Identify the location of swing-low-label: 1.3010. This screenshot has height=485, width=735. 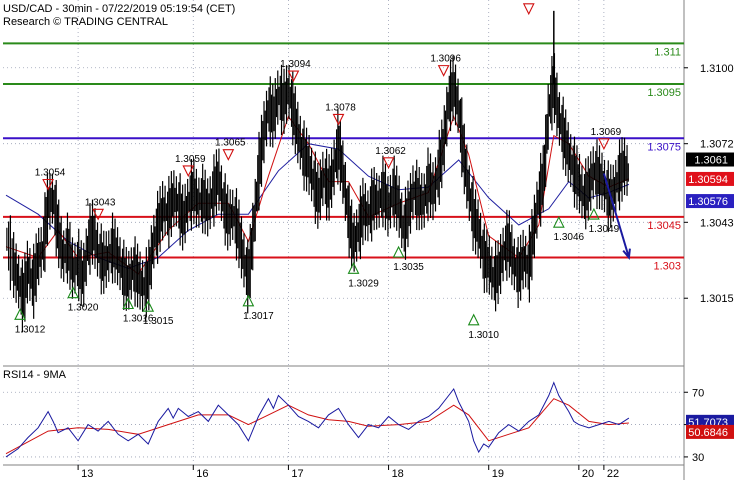
(483, 335).